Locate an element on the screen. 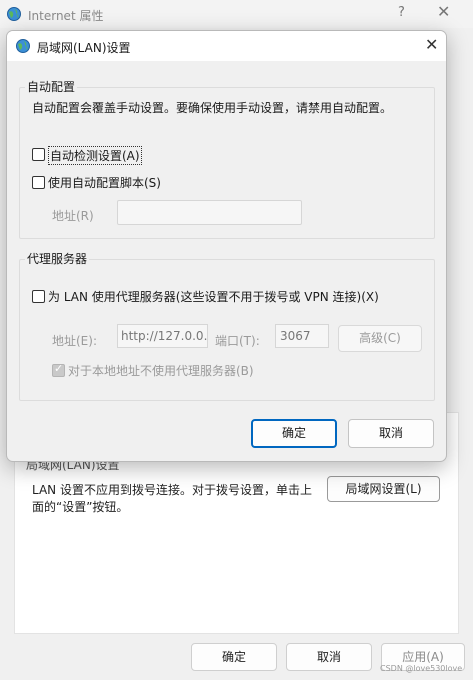 This screenshot has height=680, width=473. network-globe-icon is located at coordinates (23, 46).